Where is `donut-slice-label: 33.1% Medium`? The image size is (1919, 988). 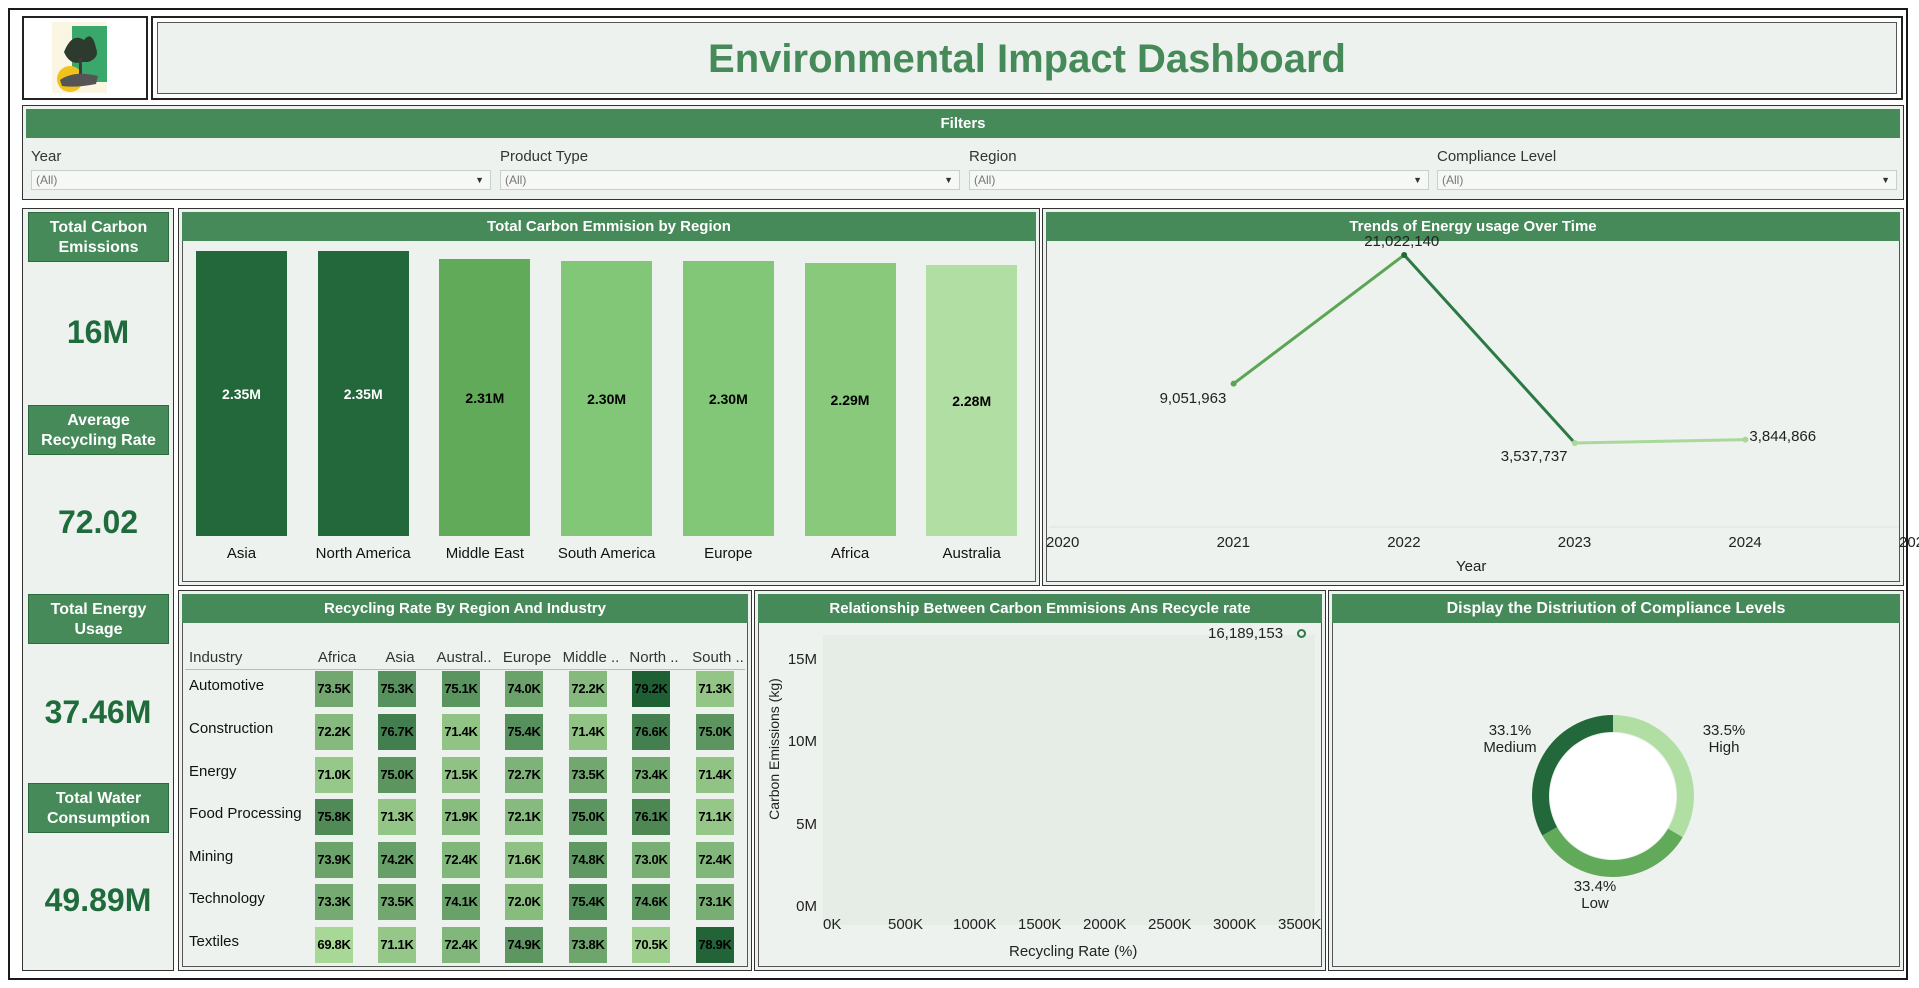
donut-slice-label: 33.1% Medium is located at coordinates (1510, 739).